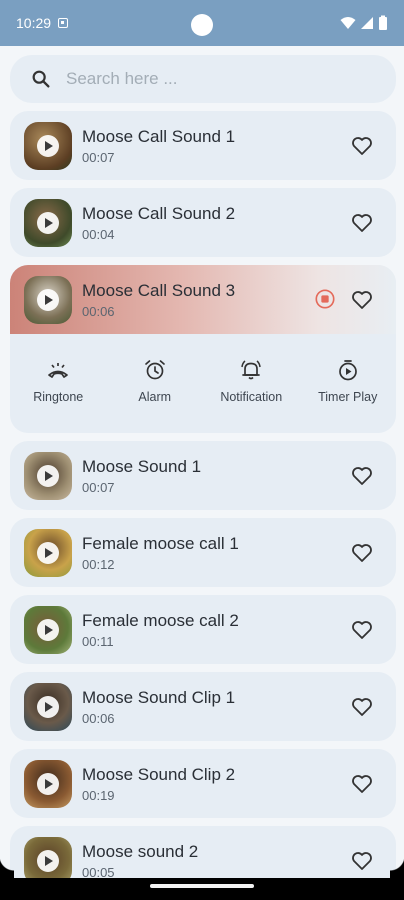  Describe the element at coordinates (159, 213) in the screenshot. I see `sound-title: Moose Call Sound 2` at that location.